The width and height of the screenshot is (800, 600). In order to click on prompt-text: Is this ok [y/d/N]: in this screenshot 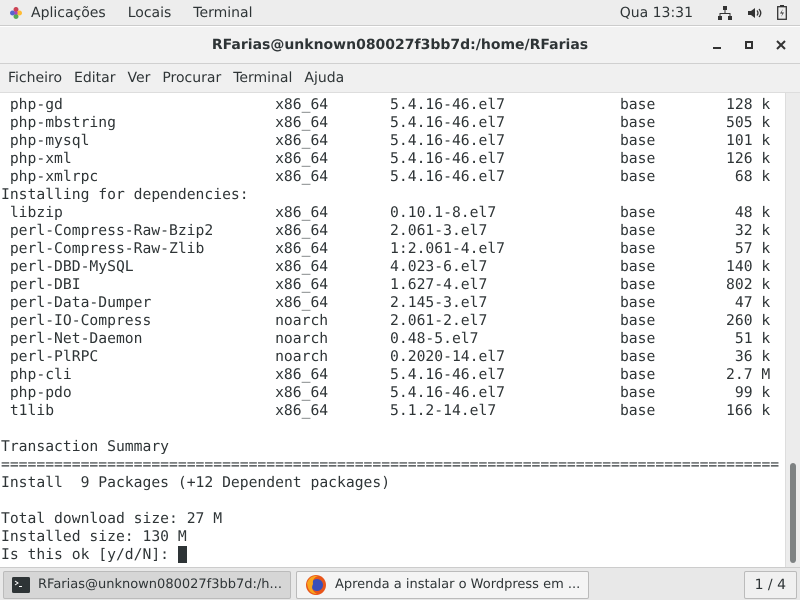, I will do `click(85, 554)`.